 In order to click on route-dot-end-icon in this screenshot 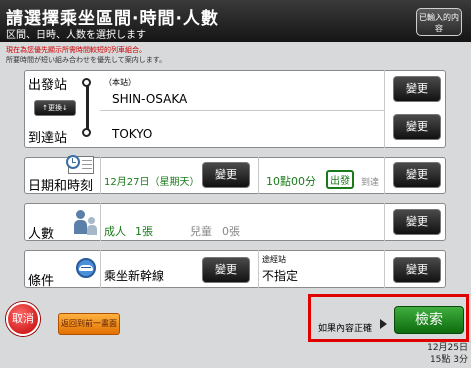, I will do `click(86, 132)`.